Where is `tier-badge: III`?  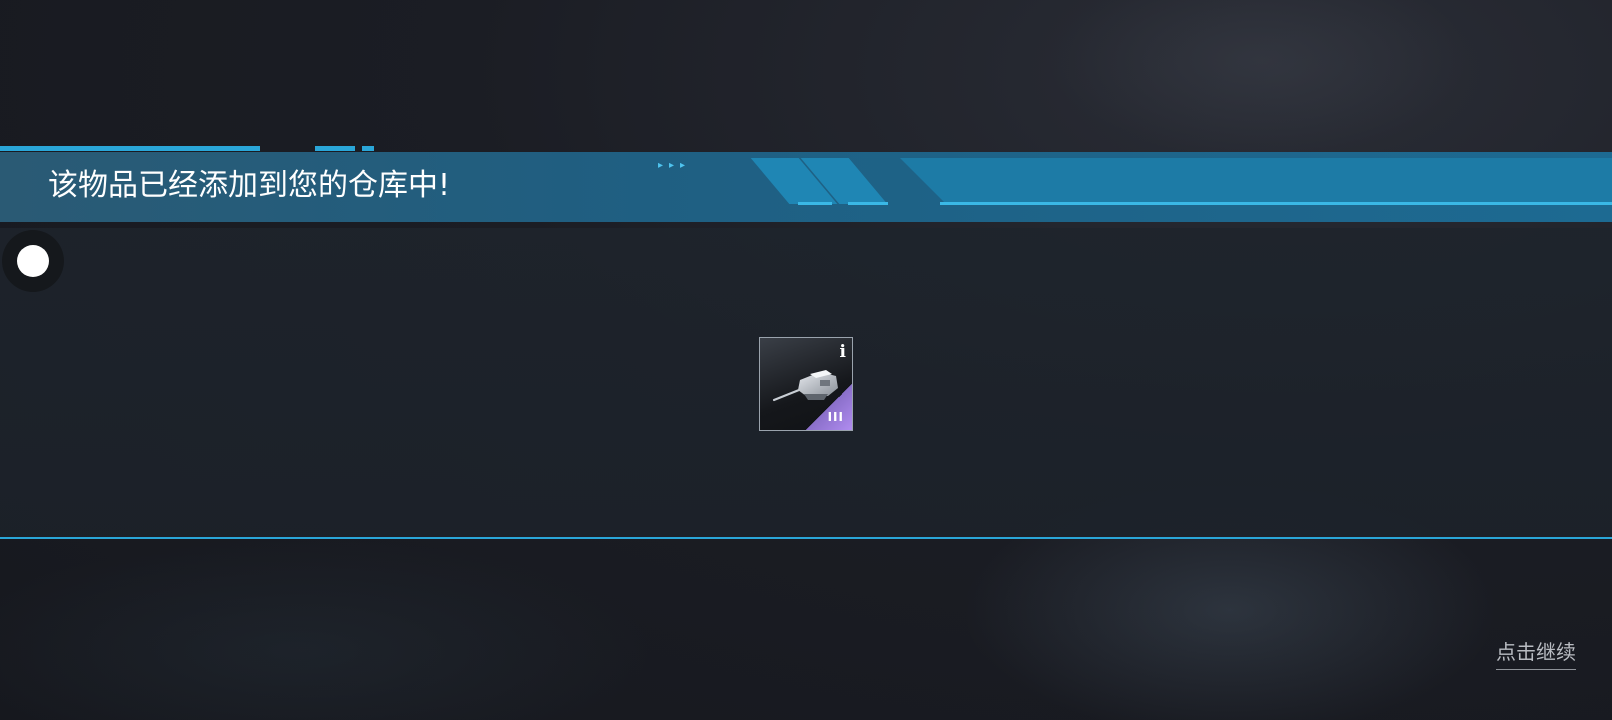
tier-badge: III is located at coordinates (835, 417).